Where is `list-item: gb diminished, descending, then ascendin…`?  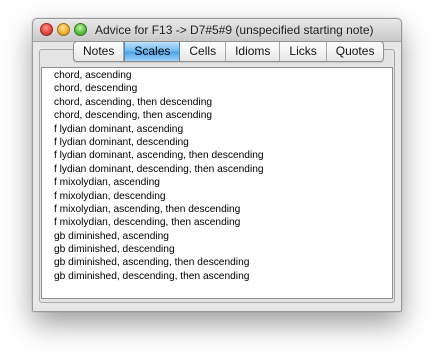 list-item: gb diminished, descending, then ascendin… is located at coordinates (217, 276).